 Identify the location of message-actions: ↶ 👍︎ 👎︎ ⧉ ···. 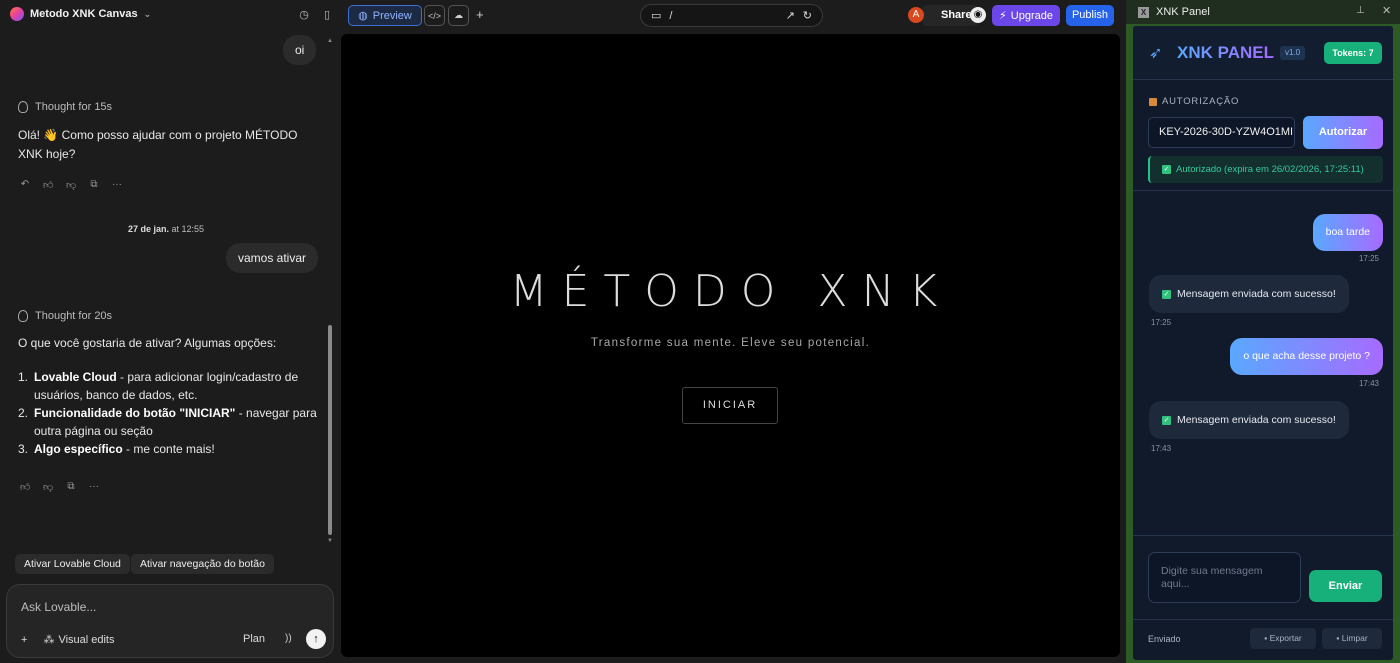
(71, 185).